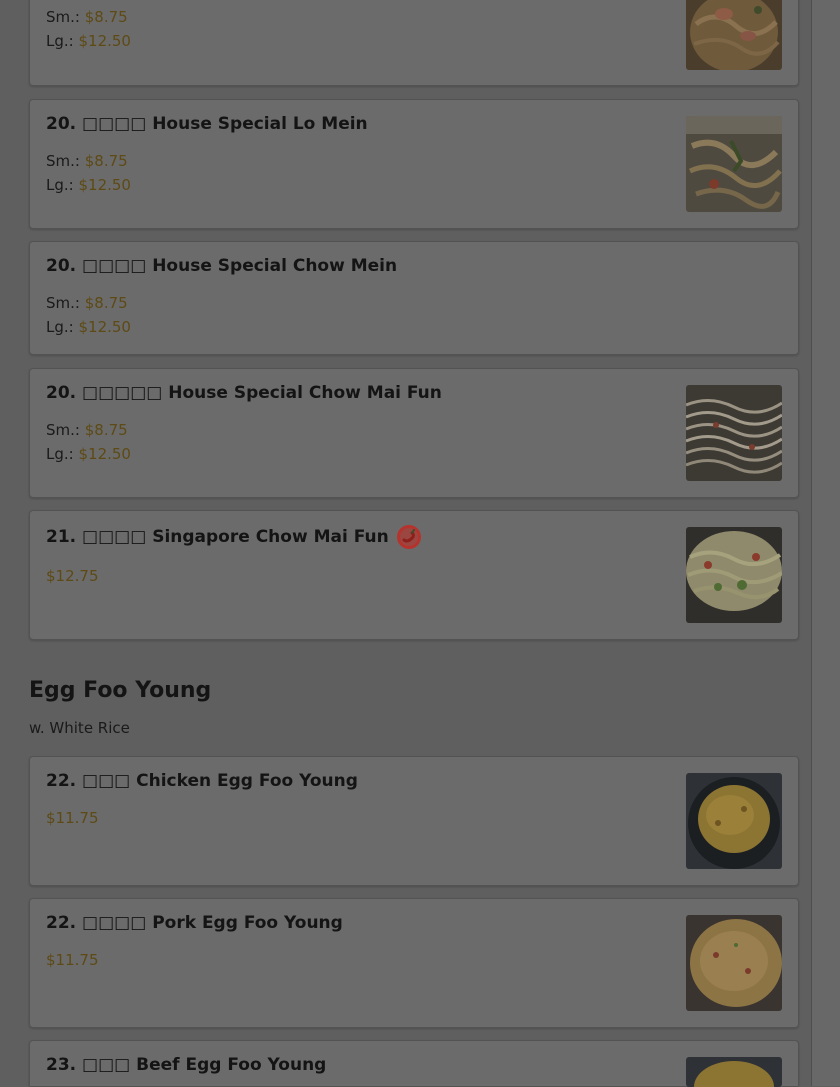 This screenshot has height=1087, width=840. I want to click on section-title: Egg Foo Young, so click(120, 690).